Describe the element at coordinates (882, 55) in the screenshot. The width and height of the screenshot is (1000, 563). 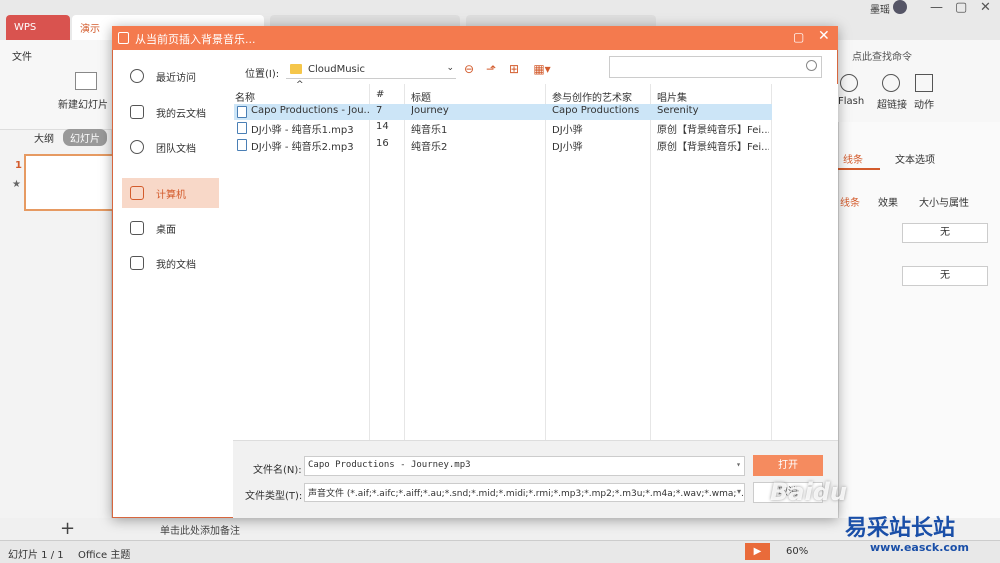
I see `command-search: 点此查找命令` at that location.